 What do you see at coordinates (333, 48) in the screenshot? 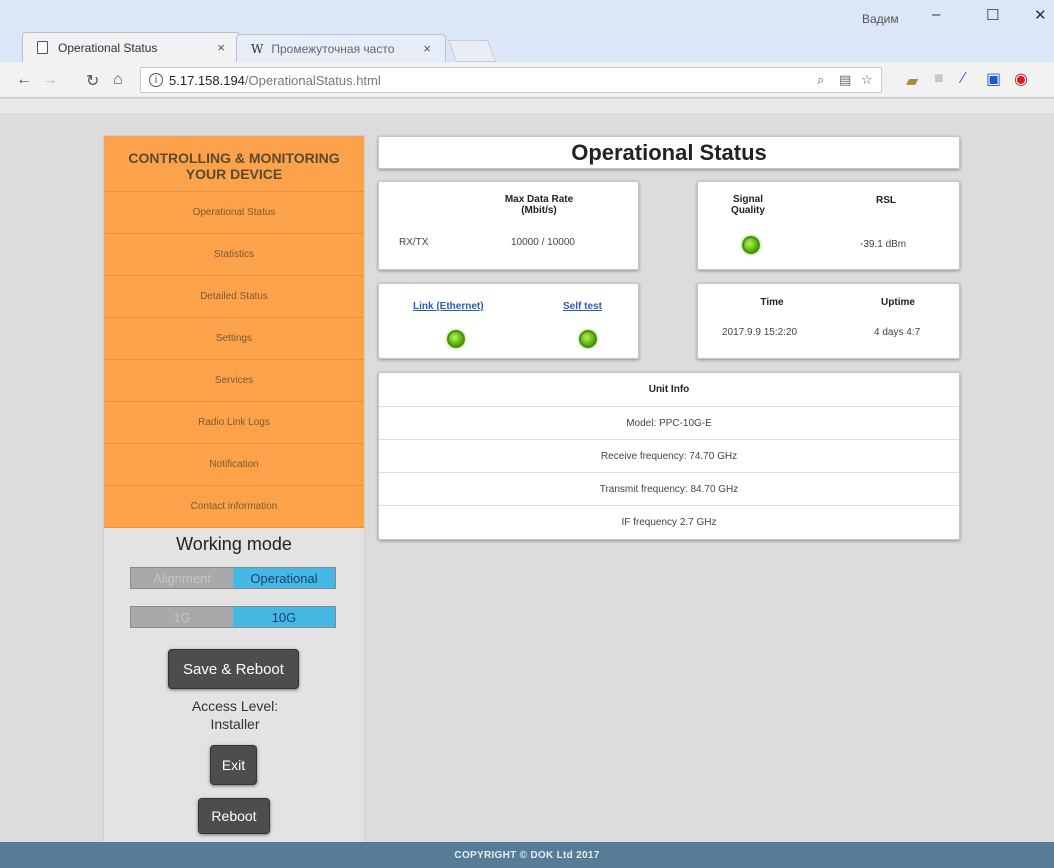
I see `tab-title: Промежуточная часто` at bounding box center [333, 48].